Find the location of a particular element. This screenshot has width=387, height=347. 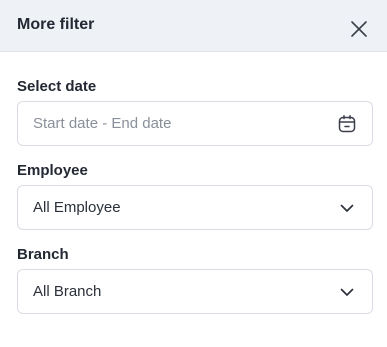

date-range-placeholder: Start date - End date is located at coordinates (102, 123).